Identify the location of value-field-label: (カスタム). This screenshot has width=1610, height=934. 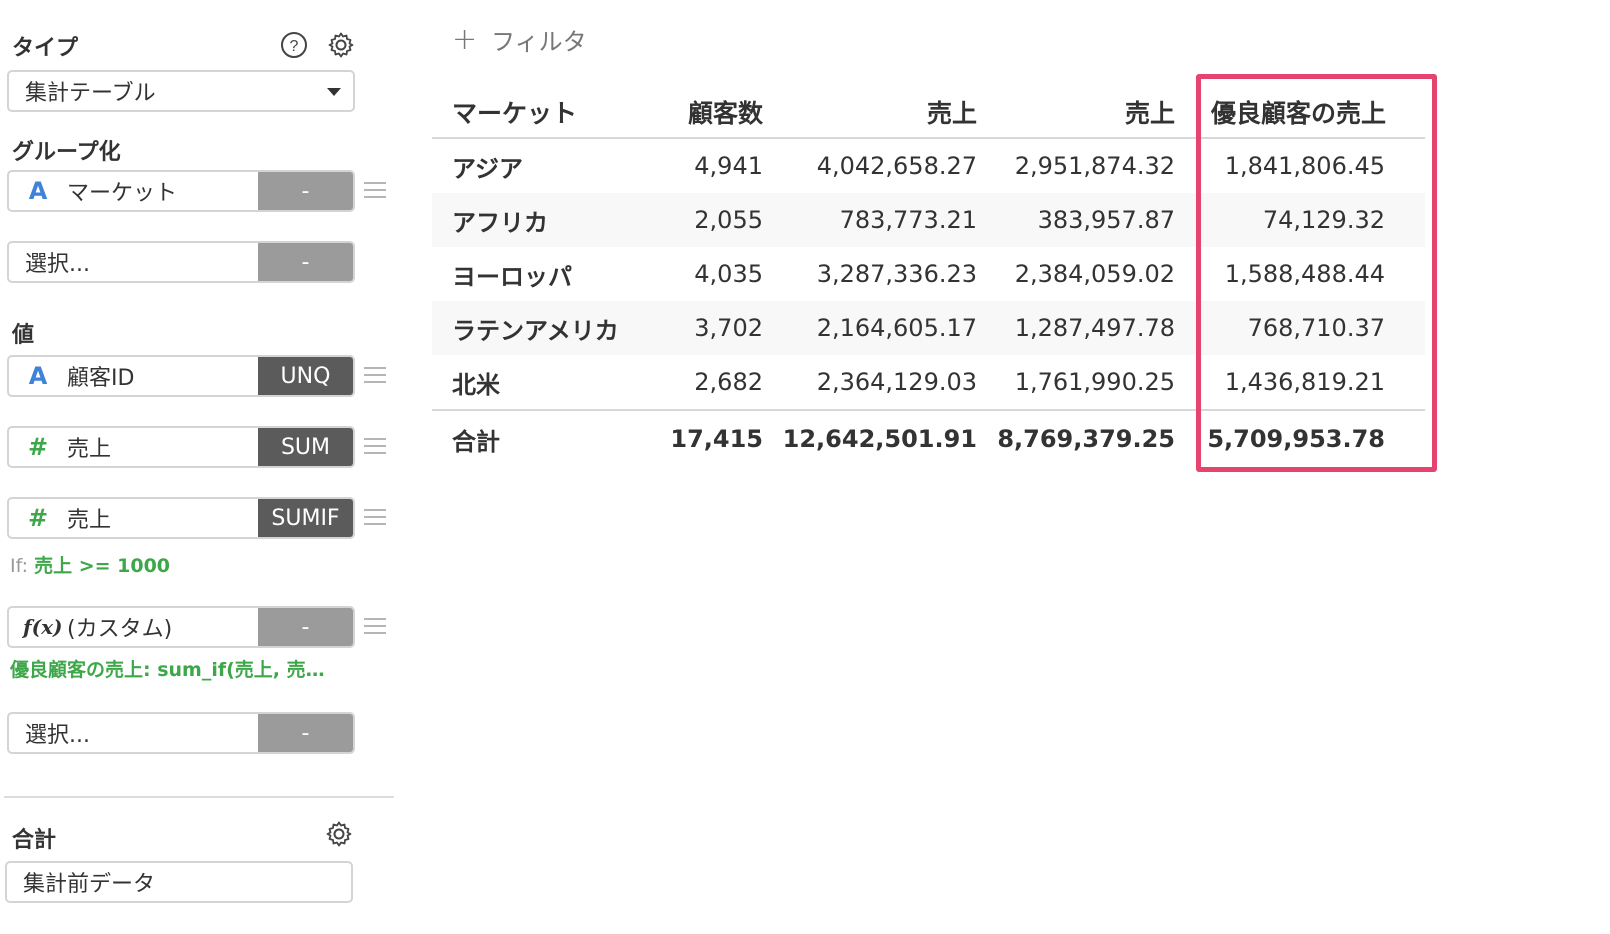
(120, 629).